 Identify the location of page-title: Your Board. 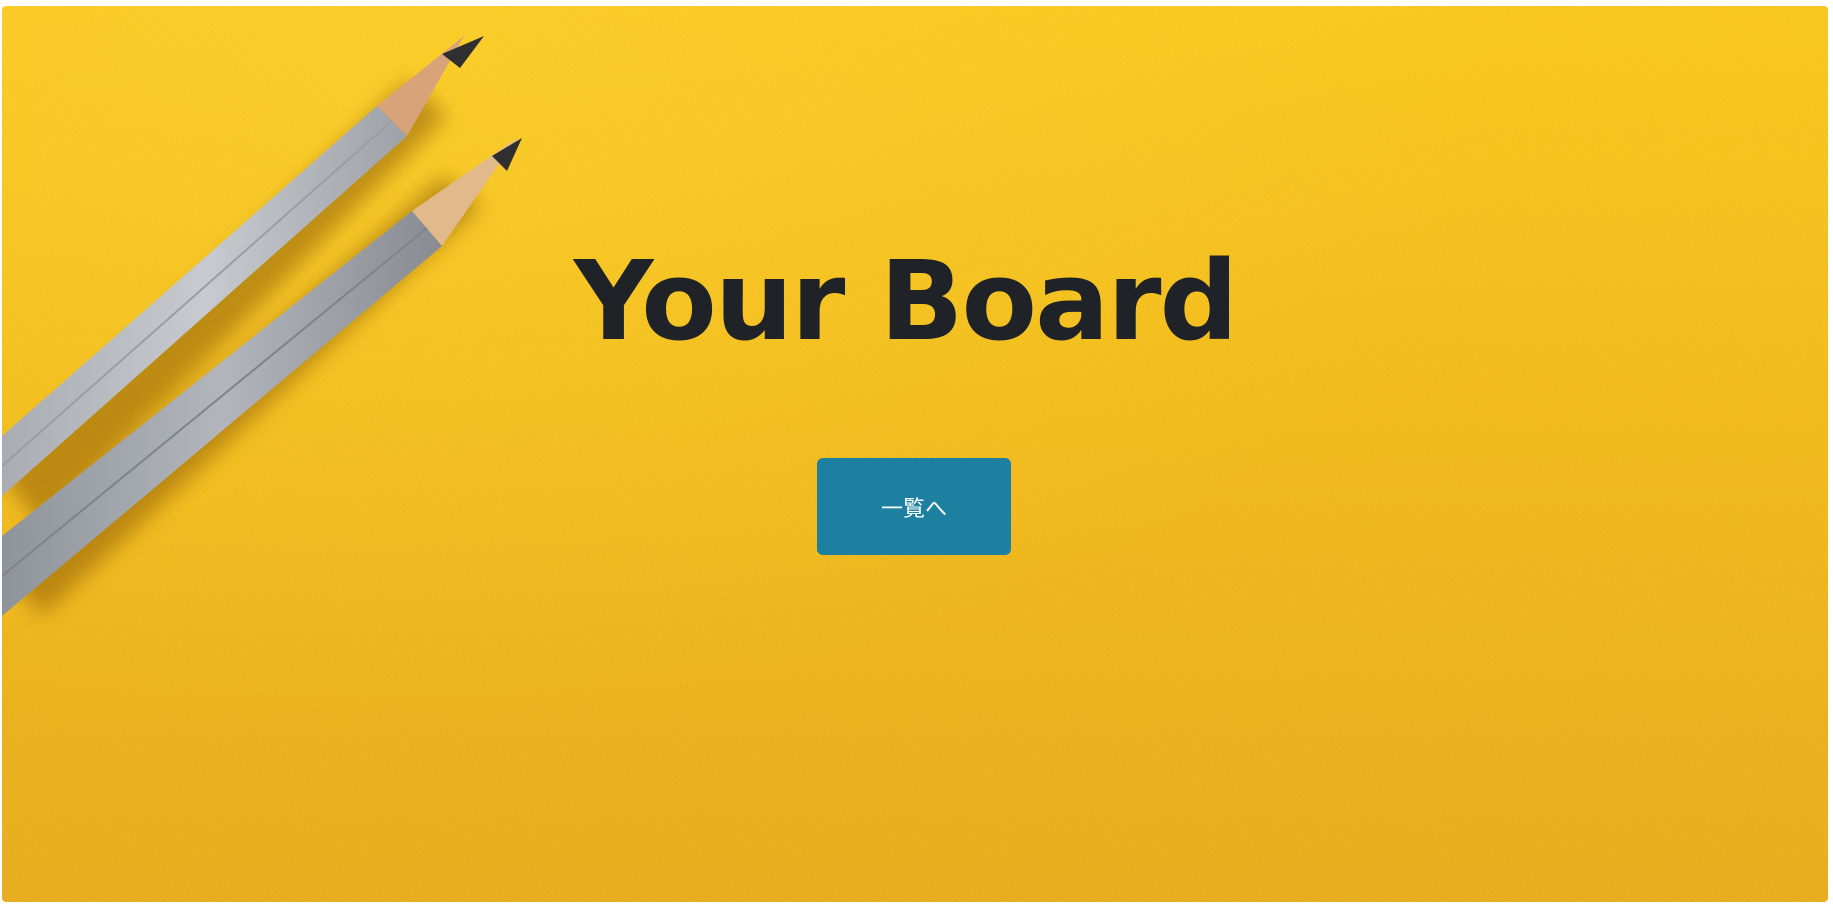
(906, 301).